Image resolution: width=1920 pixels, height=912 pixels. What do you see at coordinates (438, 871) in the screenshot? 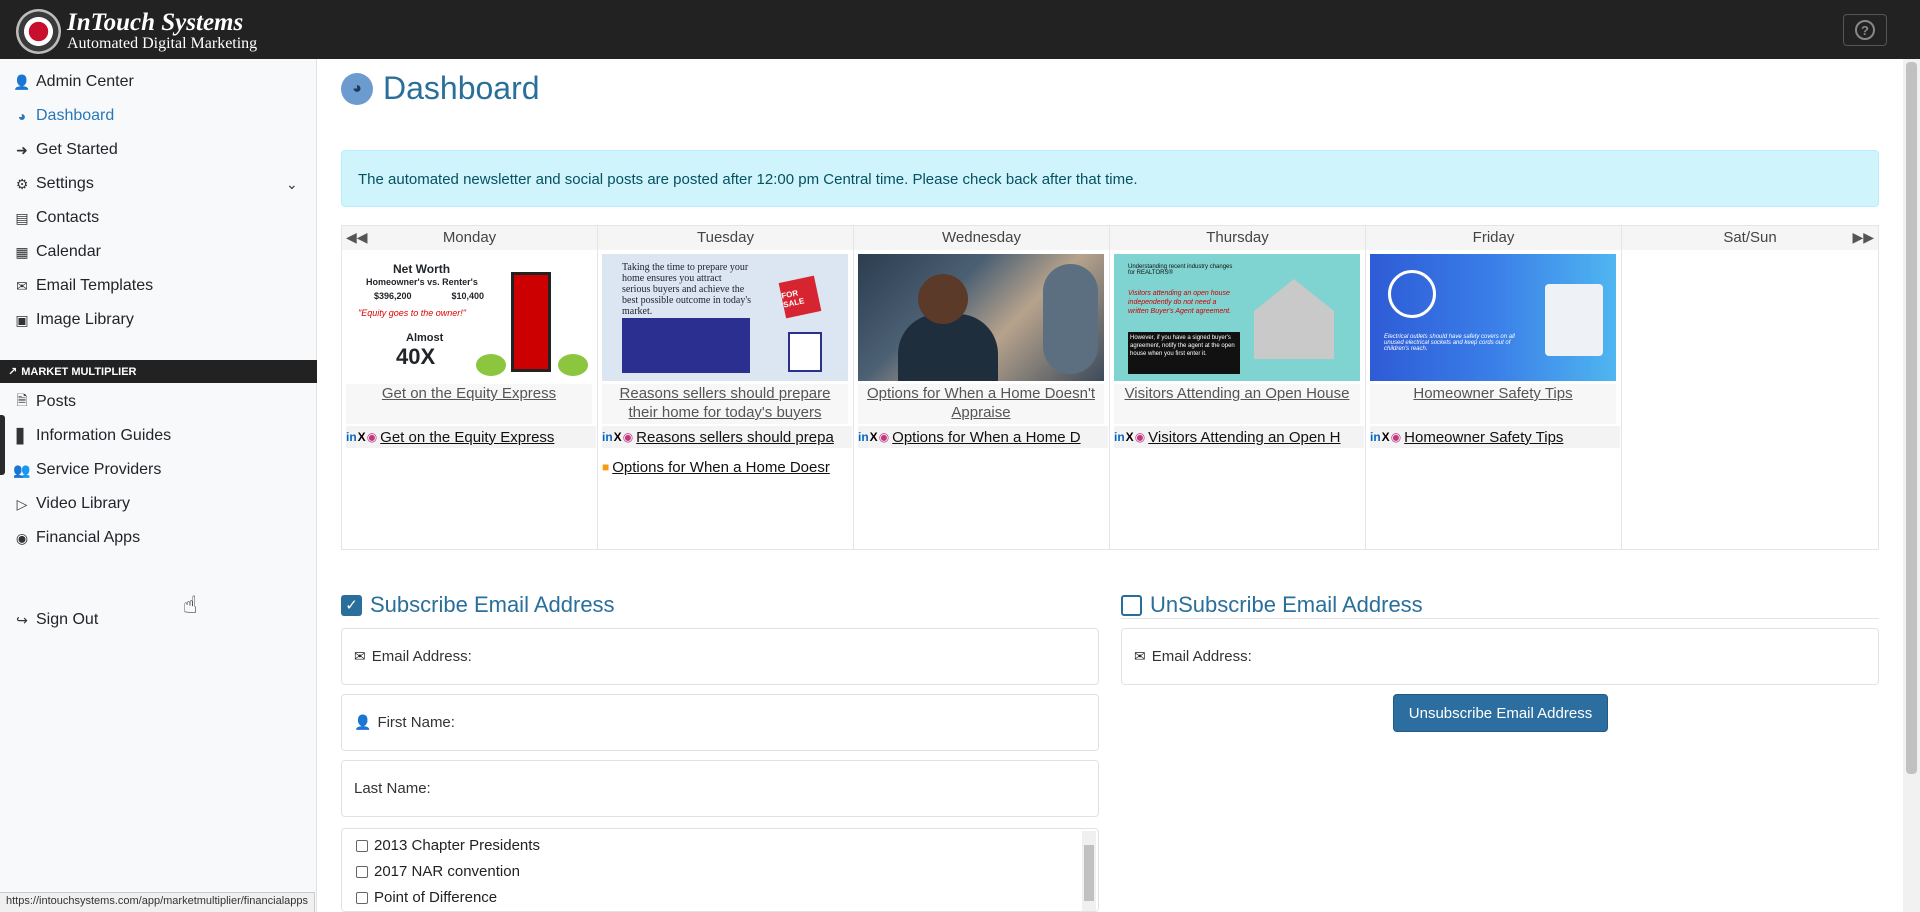
I see `group-option: 2017 NAR convention` at bounding box center [438, 871].